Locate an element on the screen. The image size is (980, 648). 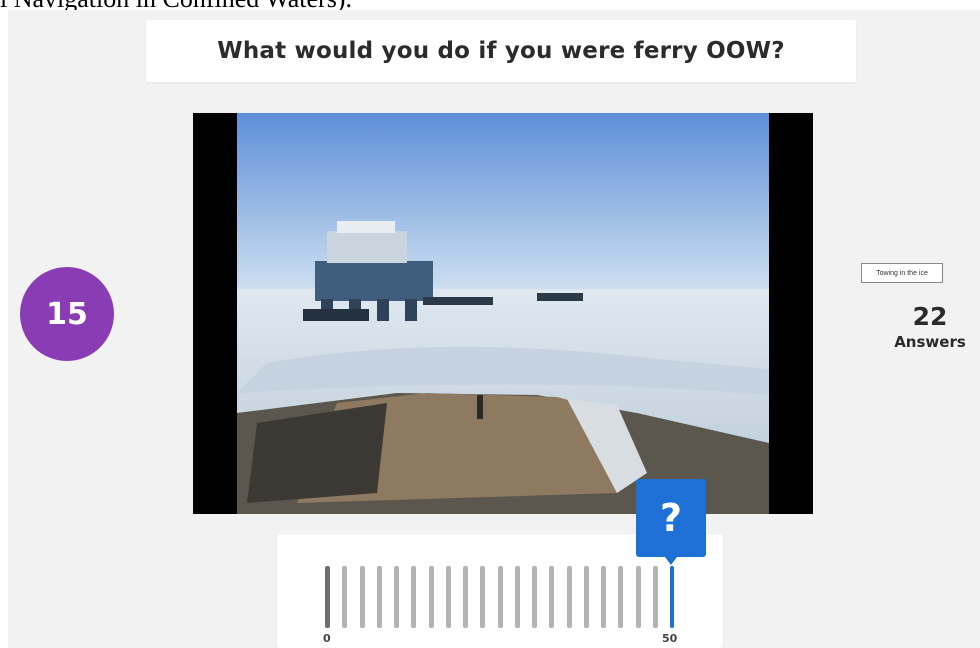
document-header-strip: l Navigation in Confined Waters). is located at coordinates (490, 5).